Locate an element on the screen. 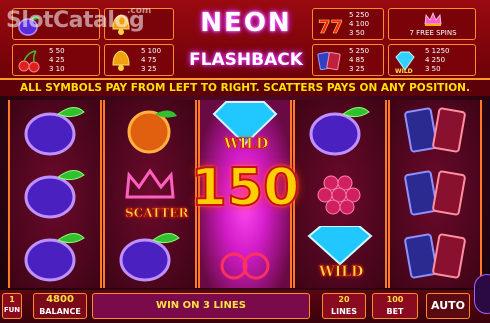  win-amount: 150 is located at coordinates (245, 188).